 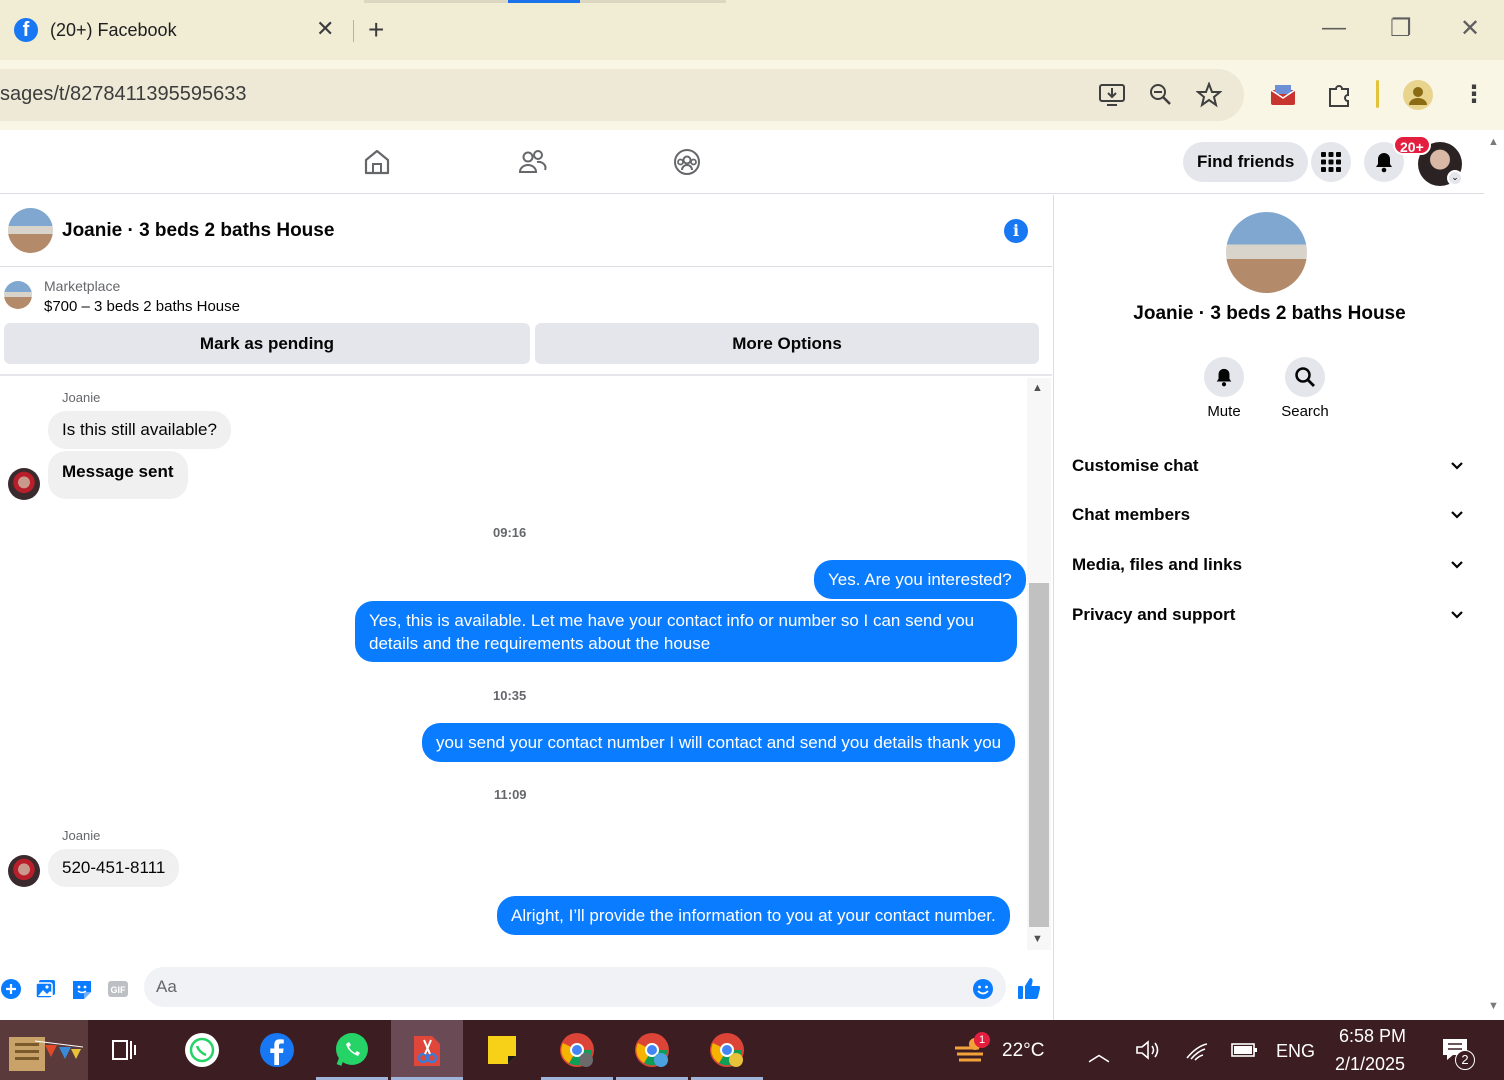 What do you see at coordinates (510, 695) in the screenshot?
I see `message-timestamp: 10:35` at bounding box center [510, 695].